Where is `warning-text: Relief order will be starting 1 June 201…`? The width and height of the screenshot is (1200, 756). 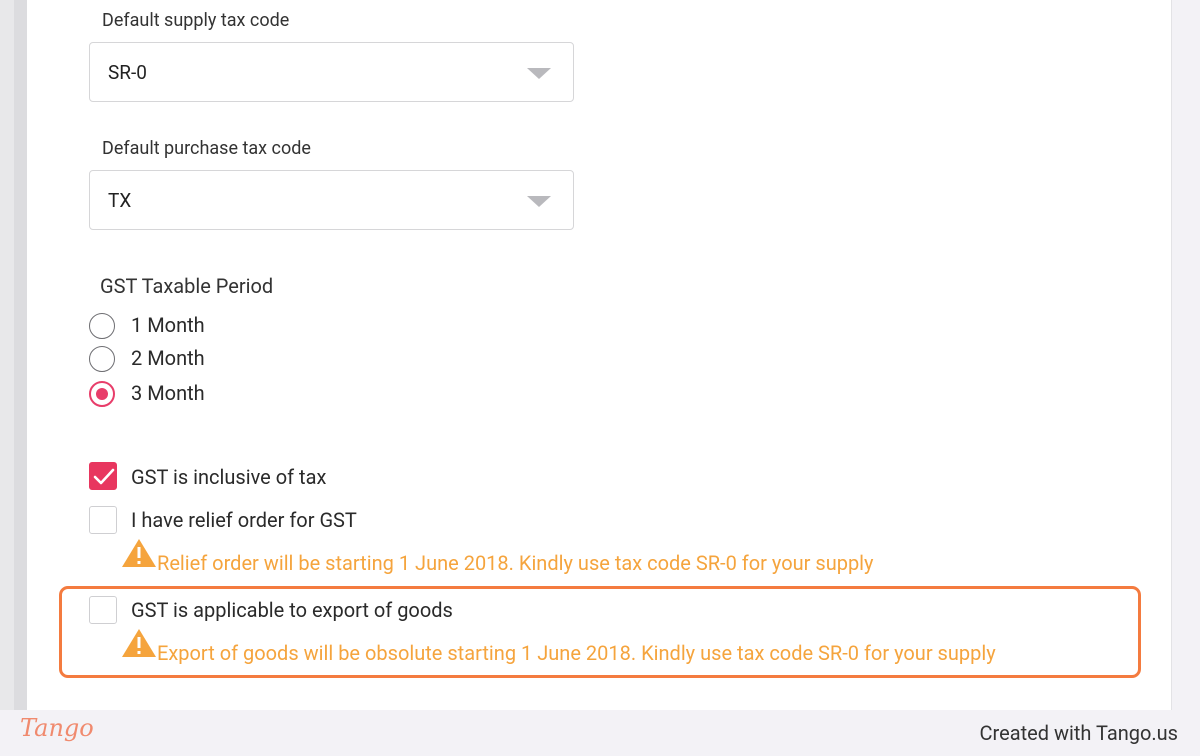
warning-text: Relief order will be starting 1 June 201… is located at coordinates (515, 563).